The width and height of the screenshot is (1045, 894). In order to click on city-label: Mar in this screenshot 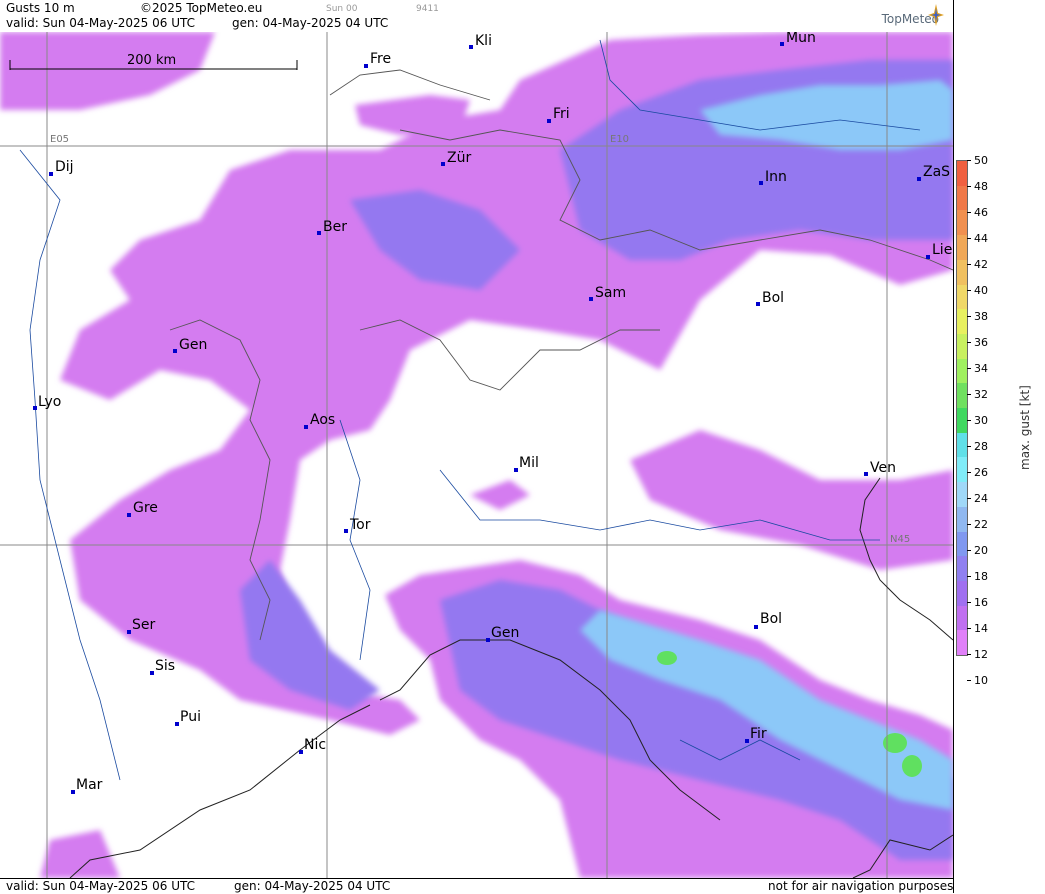, I will do `click(89, 785)`.